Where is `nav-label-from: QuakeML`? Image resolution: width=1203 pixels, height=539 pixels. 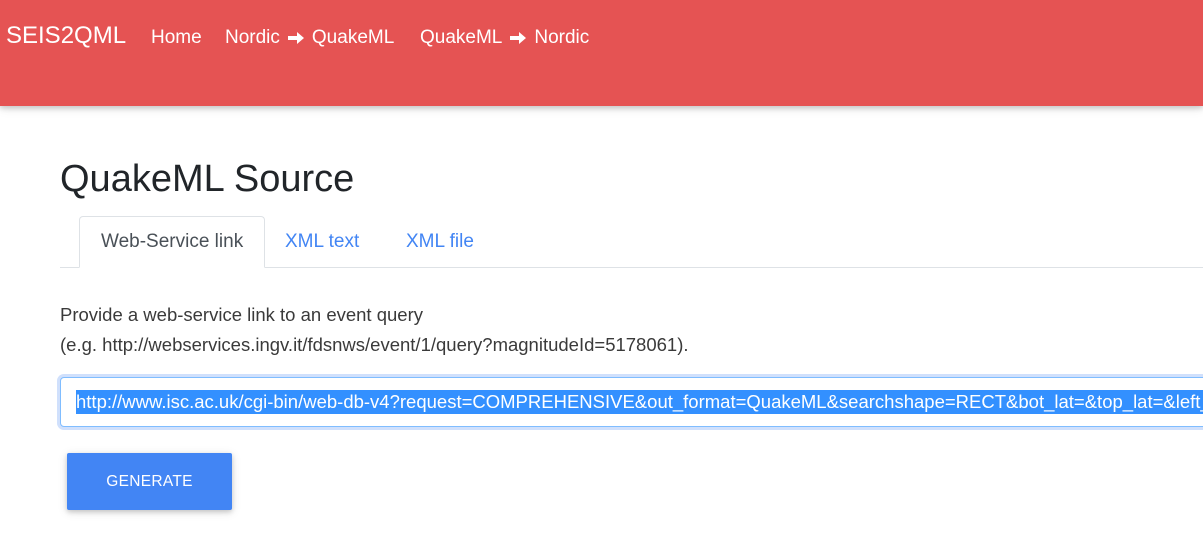 nav-label-from: QuakeML is located at coordinates (461, 37).